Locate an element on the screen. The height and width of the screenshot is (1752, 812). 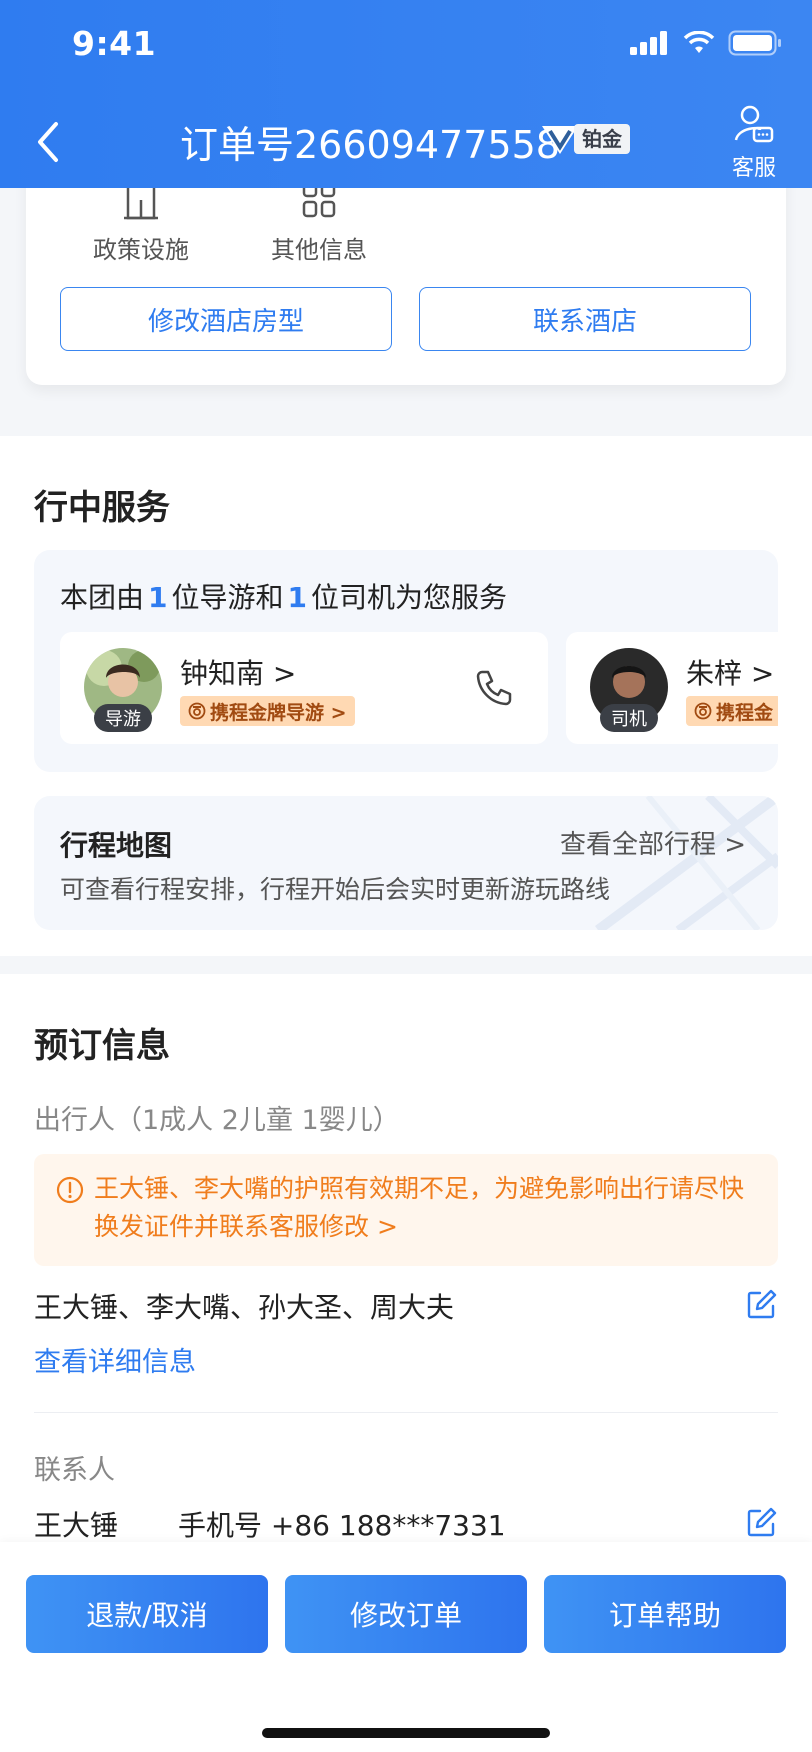
policy-facilities-label: 政策设施 is located at coordinates (141, 250).